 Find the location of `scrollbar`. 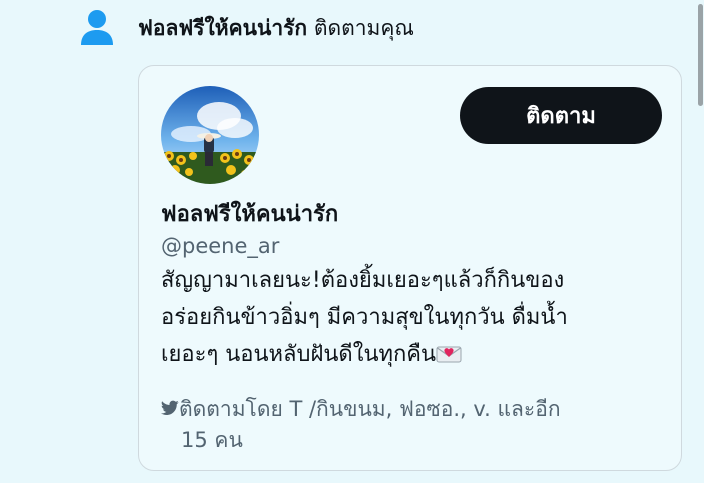

scrollbar is located at coordinates (700, 241).